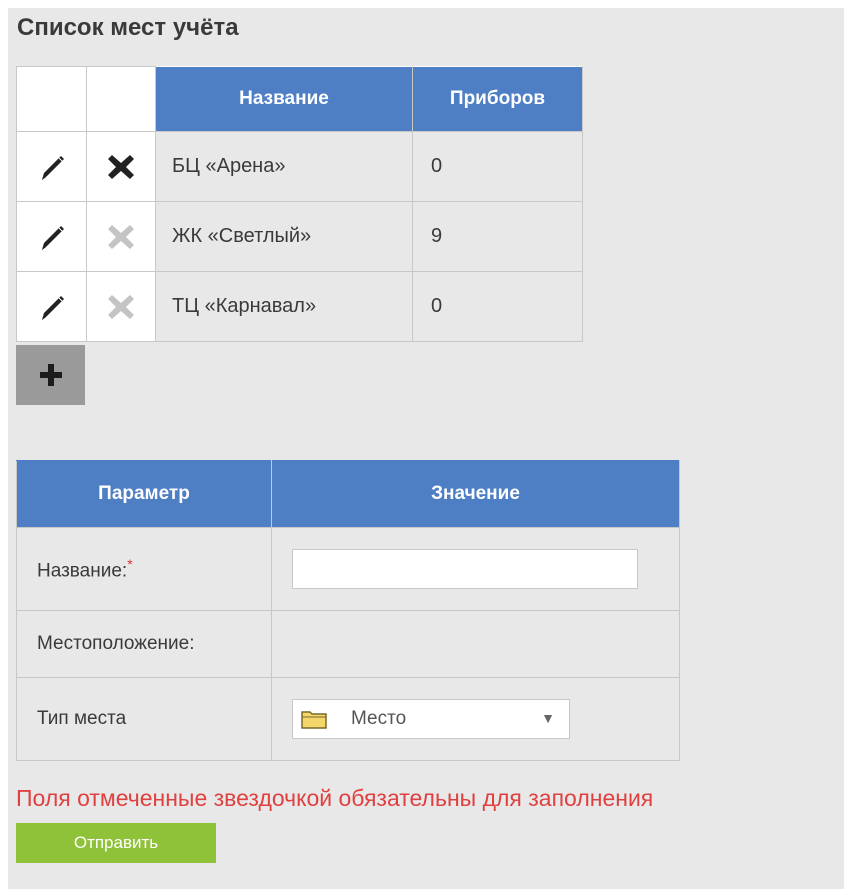 This screenshot has height=889, width=844. What do you see at coordinates (130, 563) in the screenshot?
I see `required-star: *` at bounding box center [130, 563].